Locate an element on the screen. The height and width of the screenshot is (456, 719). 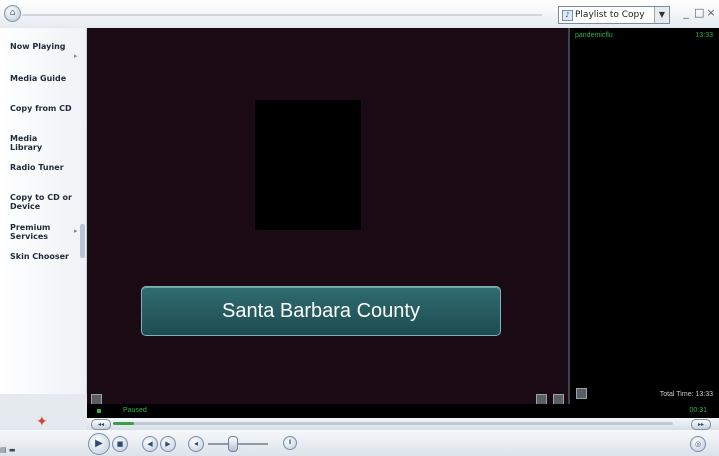
video-caption: Santa Barbara County is located at coordinates (321, 311).